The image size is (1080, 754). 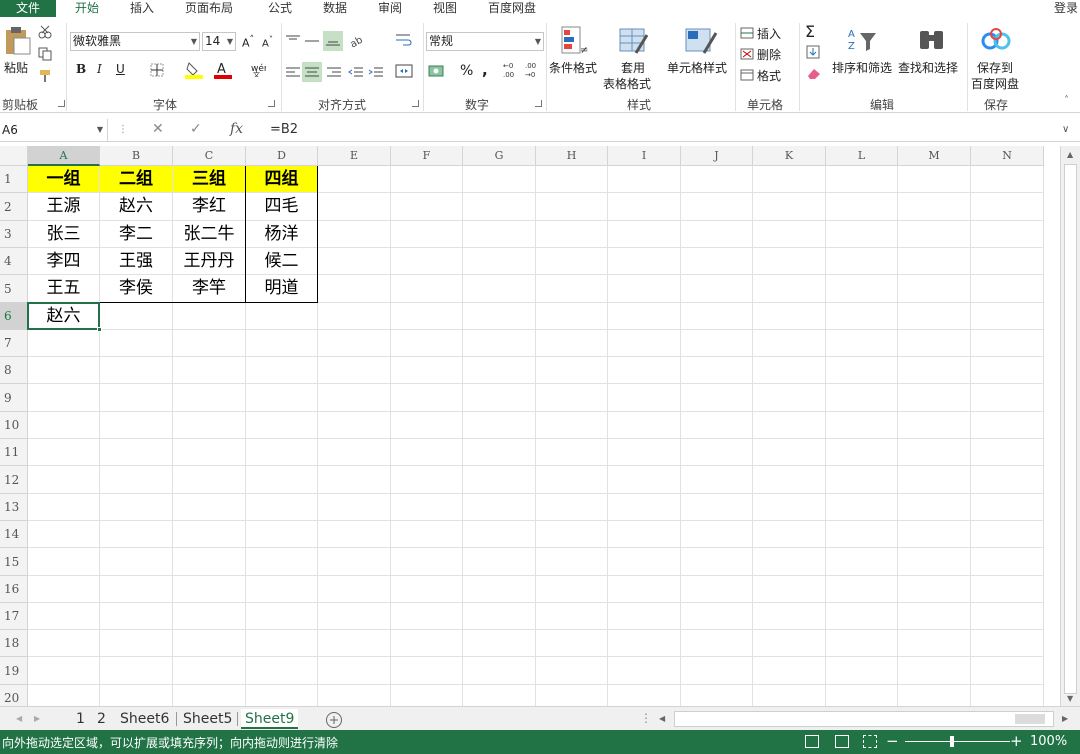 I want to click on align-middle-icon, so click(x=312, y=42).